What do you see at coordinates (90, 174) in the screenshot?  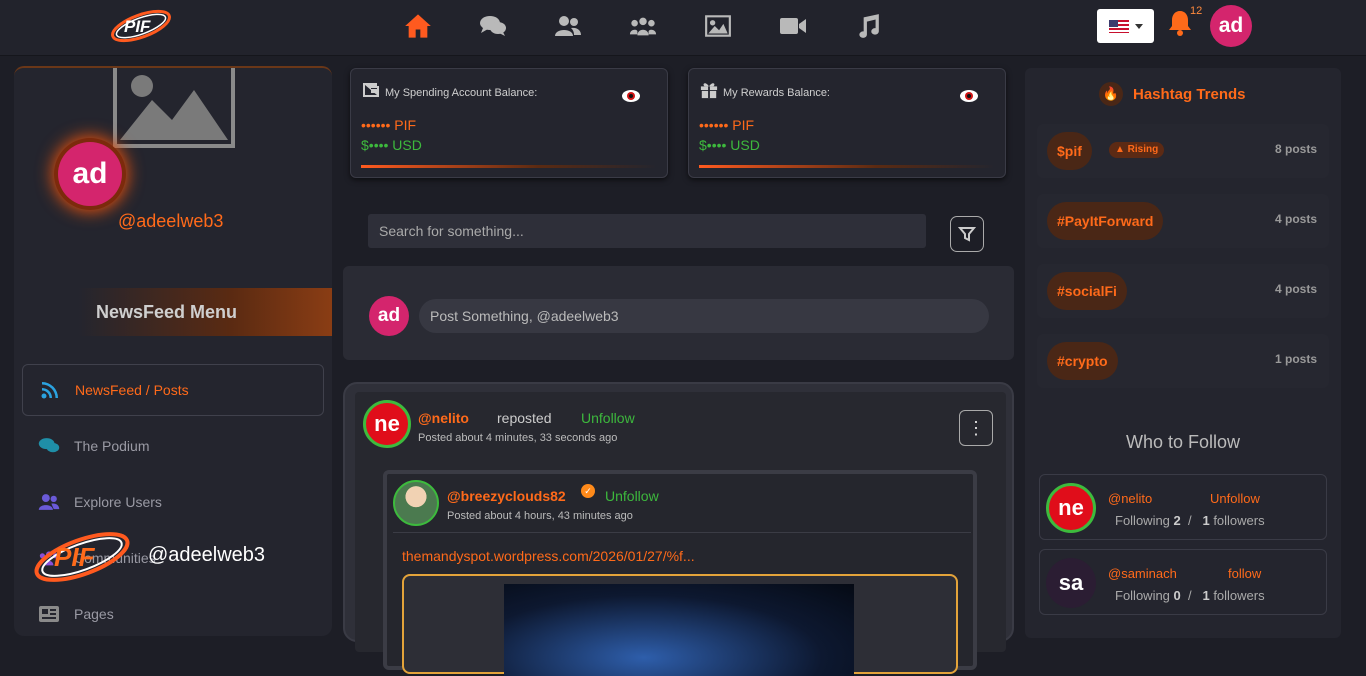 I see `profile-avatar: ad` at bounding box center [90, 174].